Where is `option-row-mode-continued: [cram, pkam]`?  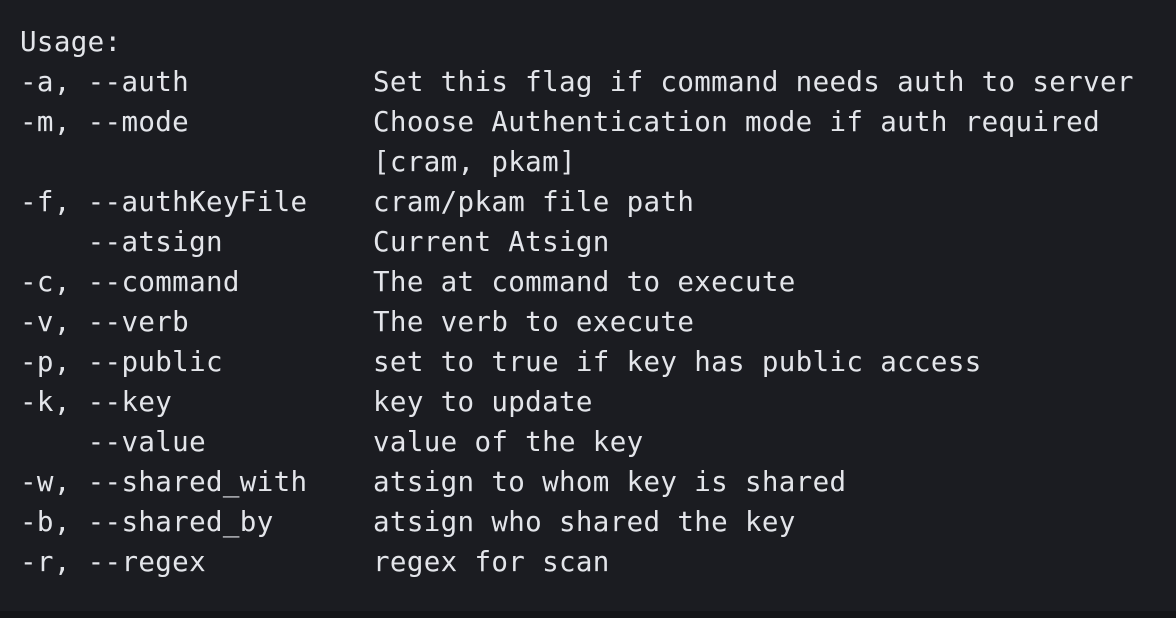 option-row-mode-continued: [cram, pkam] is located at coordinates (598, 162).